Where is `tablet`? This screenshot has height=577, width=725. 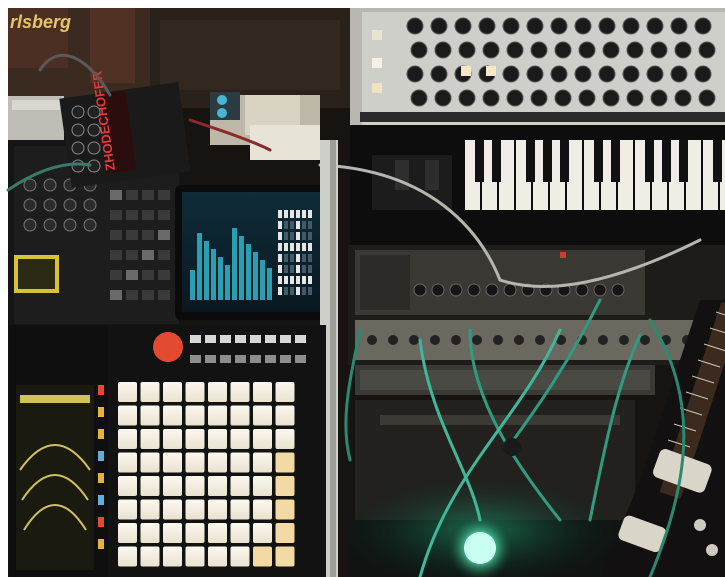
tablet is located at coordinates (251, 252).